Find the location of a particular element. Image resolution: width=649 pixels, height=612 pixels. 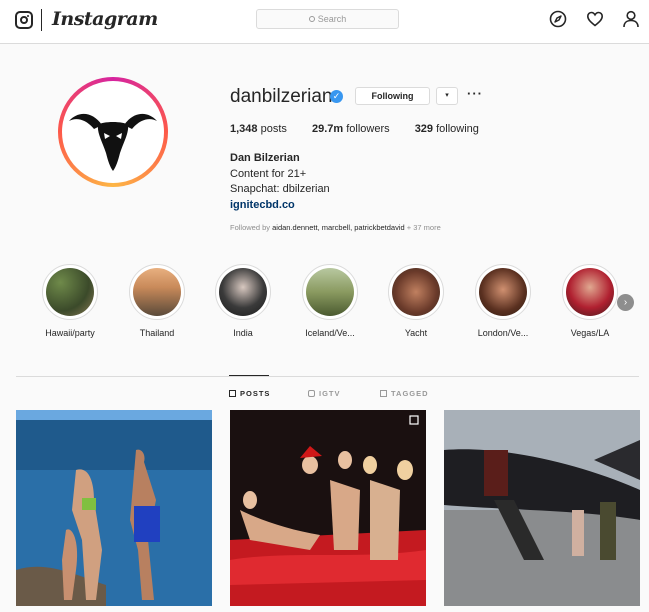

story-highlight: Vegas/LA is located at coordinates (590, 301).